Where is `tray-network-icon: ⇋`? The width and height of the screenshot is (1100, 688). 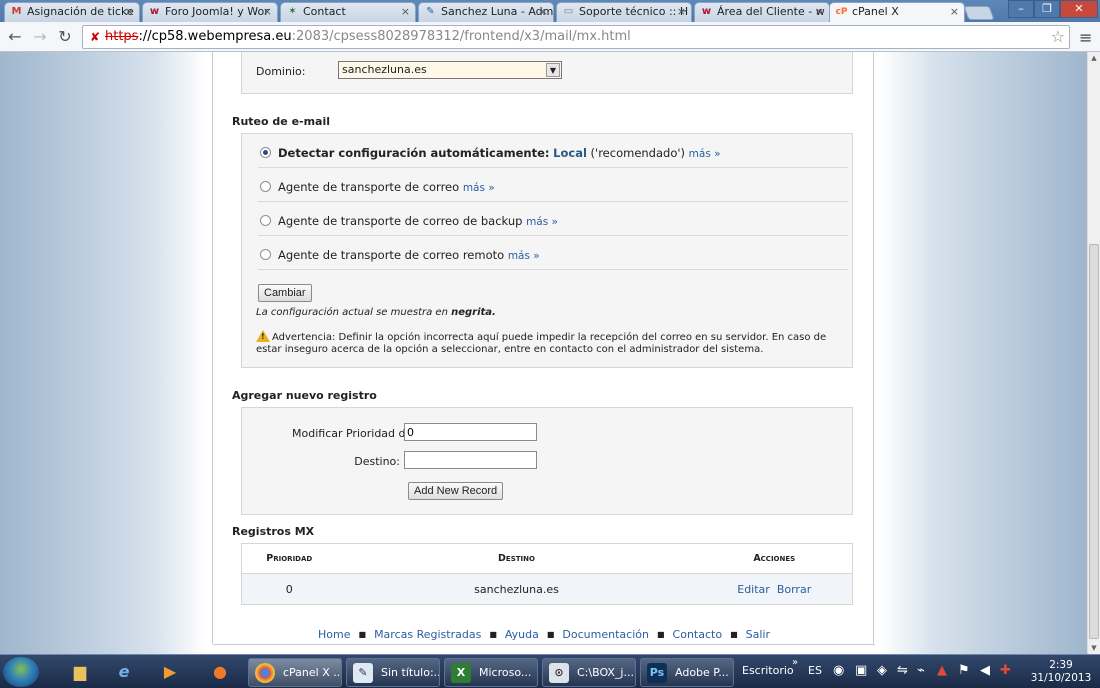 tray-network-icon: ⇋ is located at coordinates (902, 675).